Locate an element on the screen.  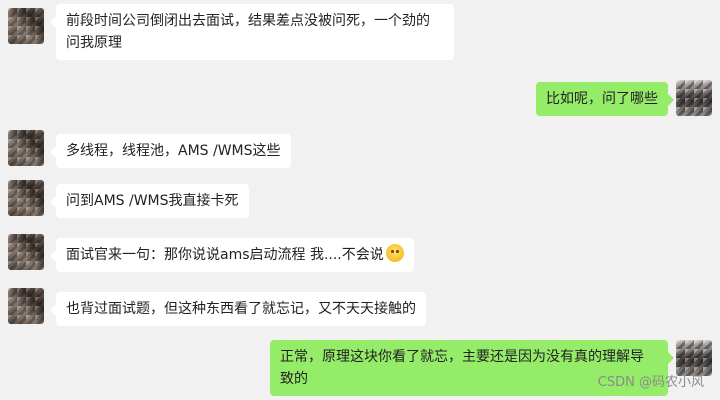
chat-bubble-left: 面试官来一句：那你说说ams启动流程 我....不会说 is located at coordinates (232, 255).